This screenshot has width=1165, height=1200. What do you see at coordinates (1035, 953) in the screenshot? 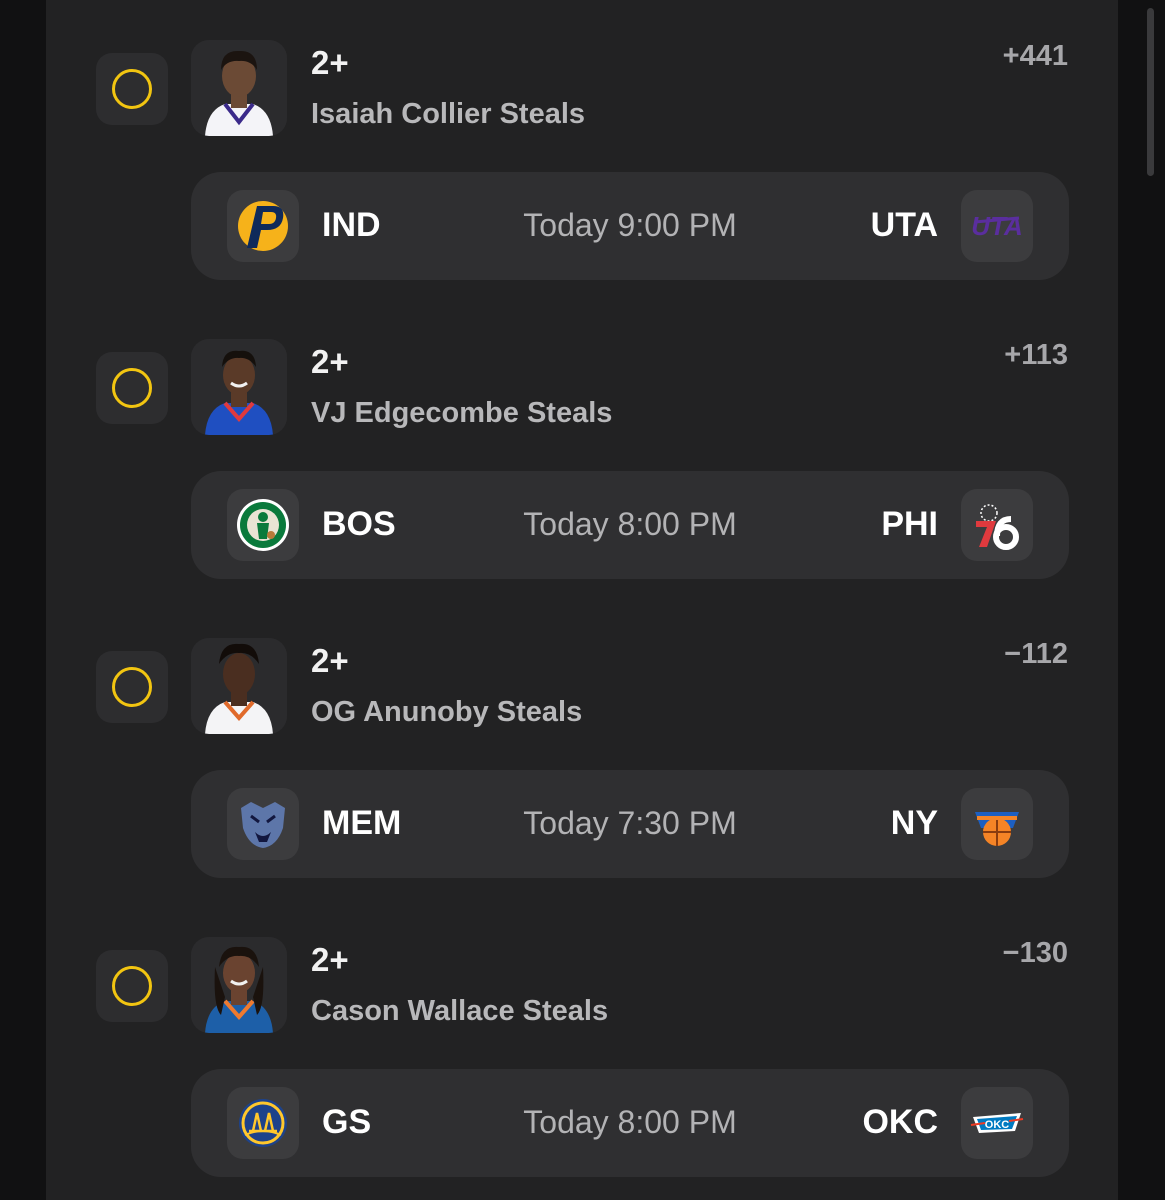
I see `prop-odds: −130` at bounding box center [1035, 953].